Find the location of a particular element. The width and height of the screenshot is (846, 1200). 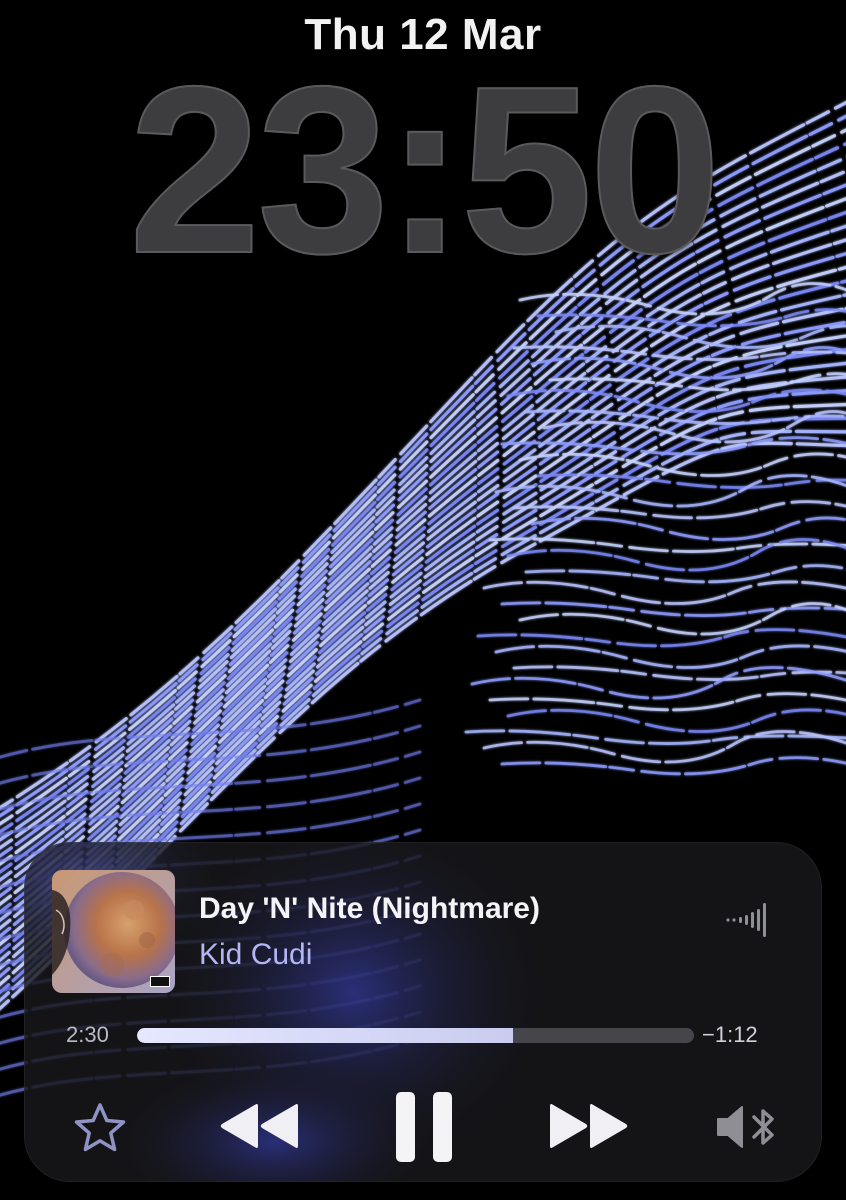

rewind-icon is located at coordinates (259, 1126).